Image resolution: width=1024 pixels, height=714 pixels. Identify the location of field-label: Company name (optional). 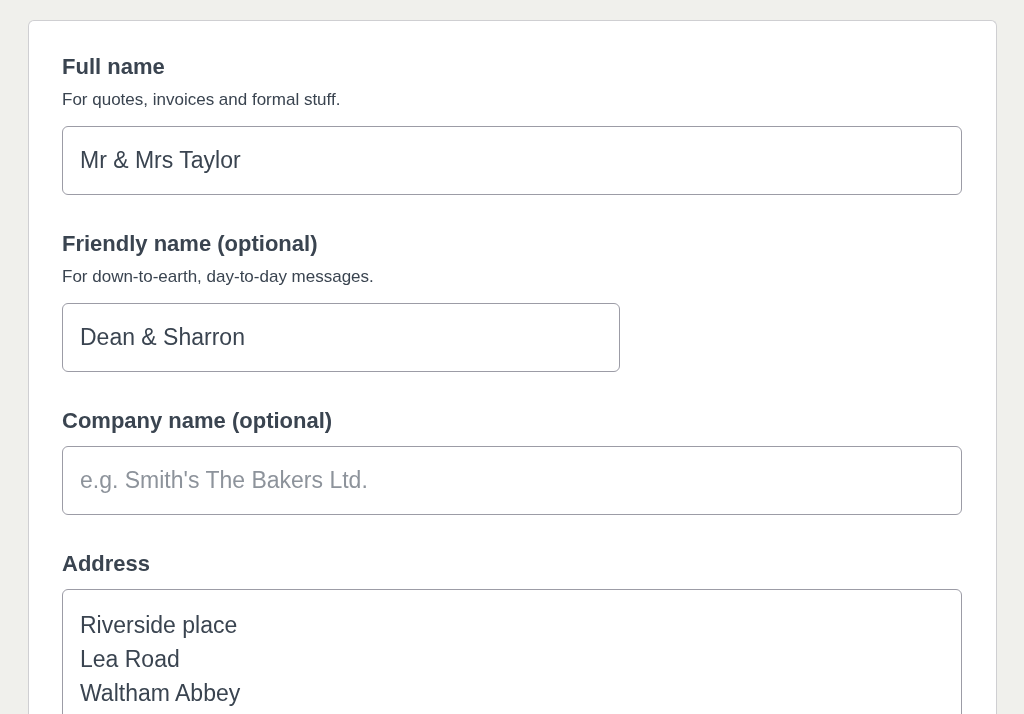
(197, 421).